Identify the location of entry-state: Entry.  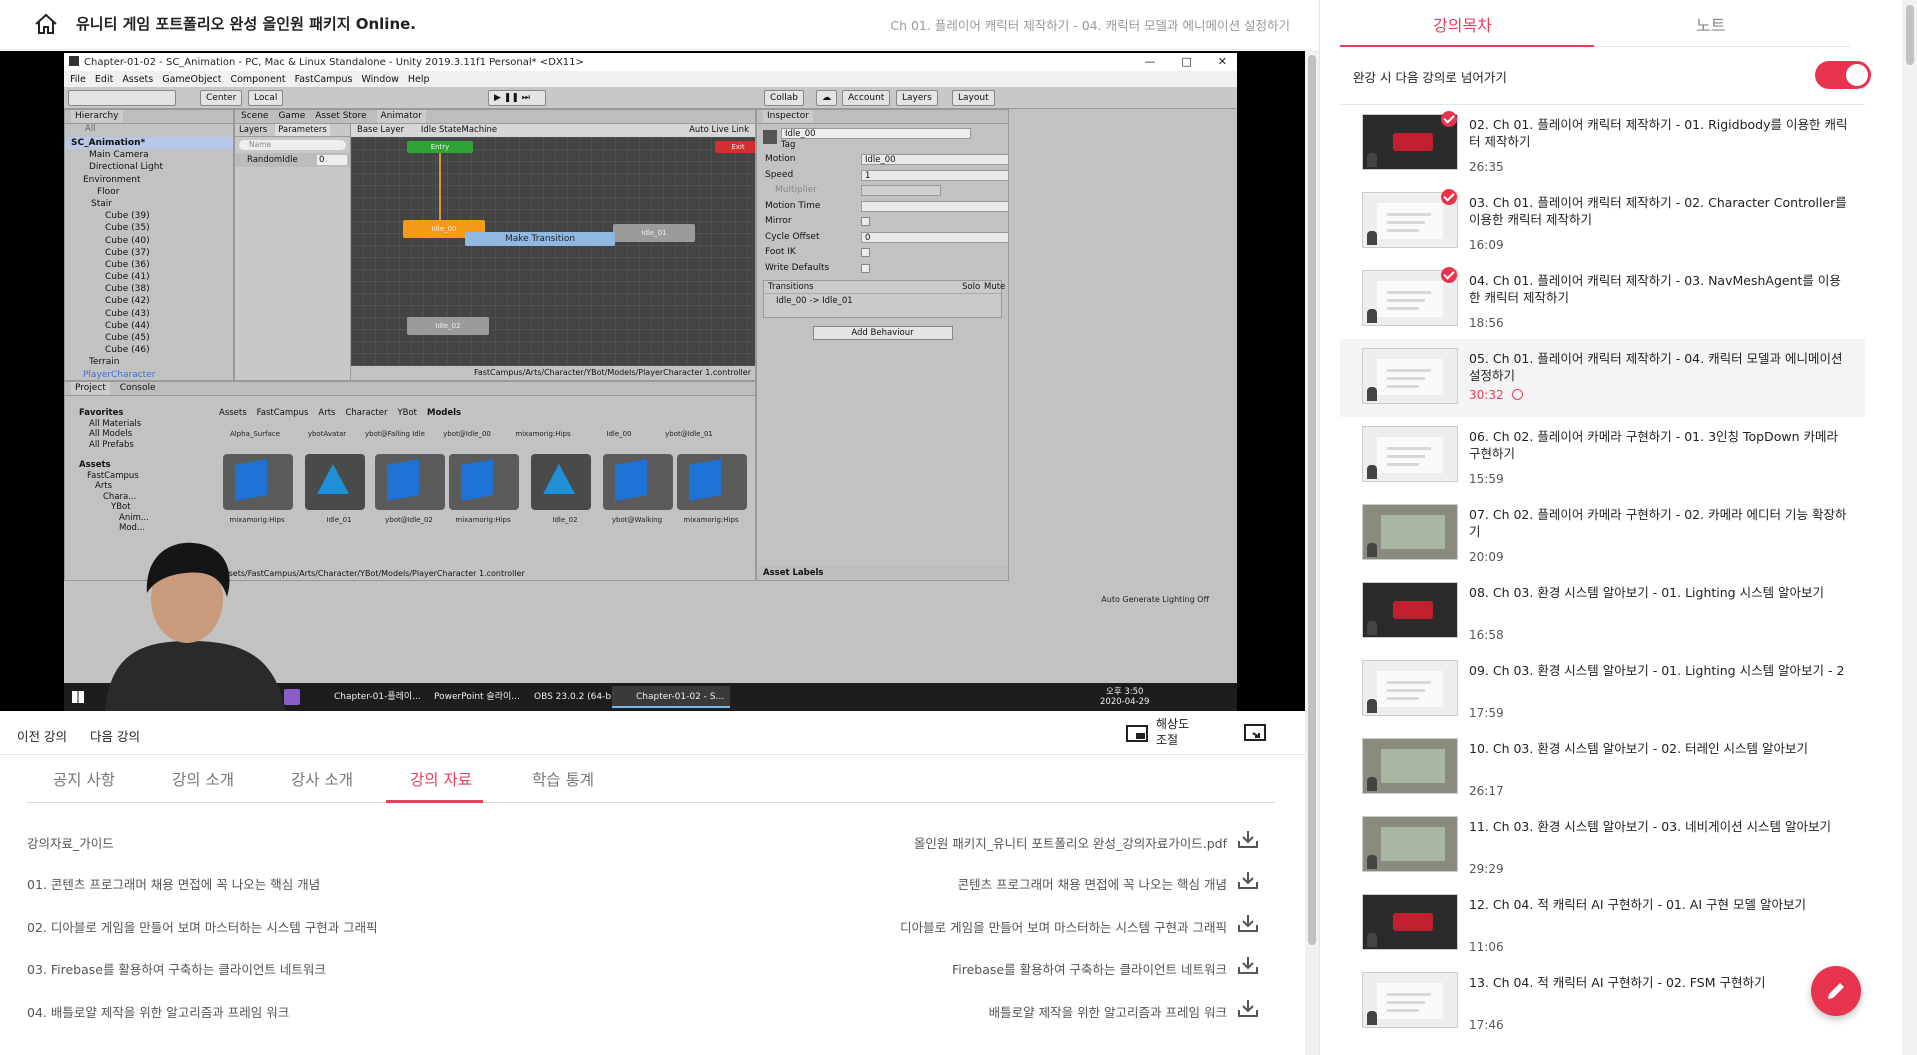
(440, 147).